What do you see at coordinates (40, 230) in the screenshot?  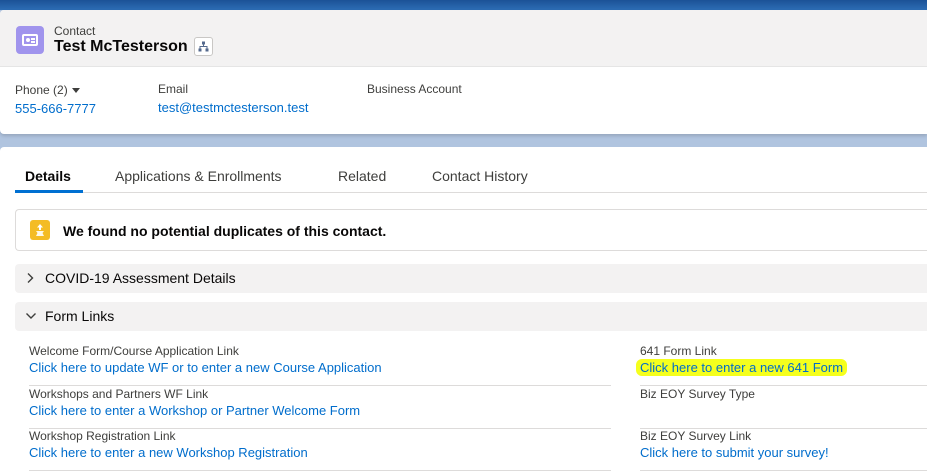 I see `duplicate-icon` at bounding box center [40, 230].